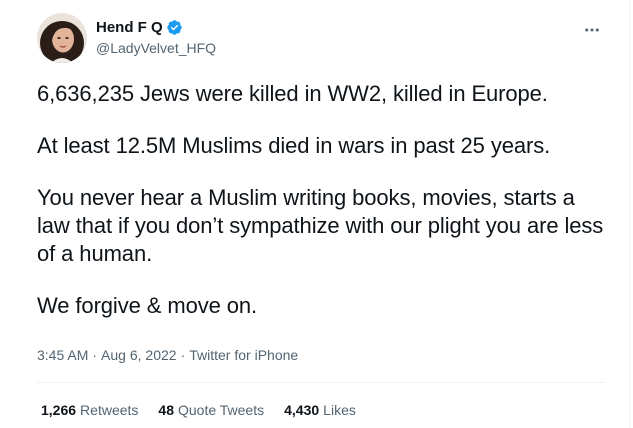 The width and height of the screenshot is (633, 428). What do you see at coordinates (62, 355) in the screenshot?
I see `tweet-time-link: 3:45 AM` at bounding box center [62, 355].